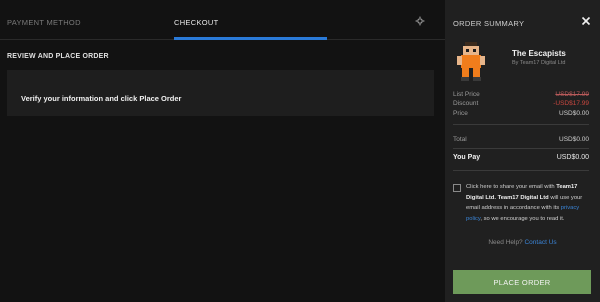 Image resolution: width=600 pixels, height=302 pixels. What do you see at coordinates (196, 22) in the screenshot?
I see `tab-checkout: CHECKOUT` at bounding box center [196, 22].